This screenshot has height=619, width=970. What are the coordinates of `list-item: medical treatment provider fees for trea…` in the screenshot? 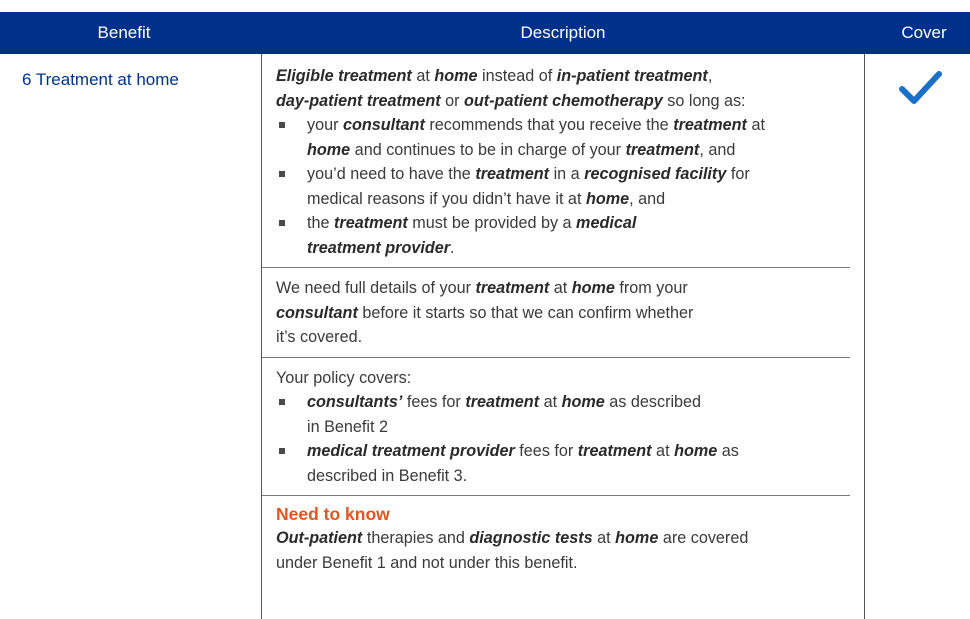 It's located at (556, 463).